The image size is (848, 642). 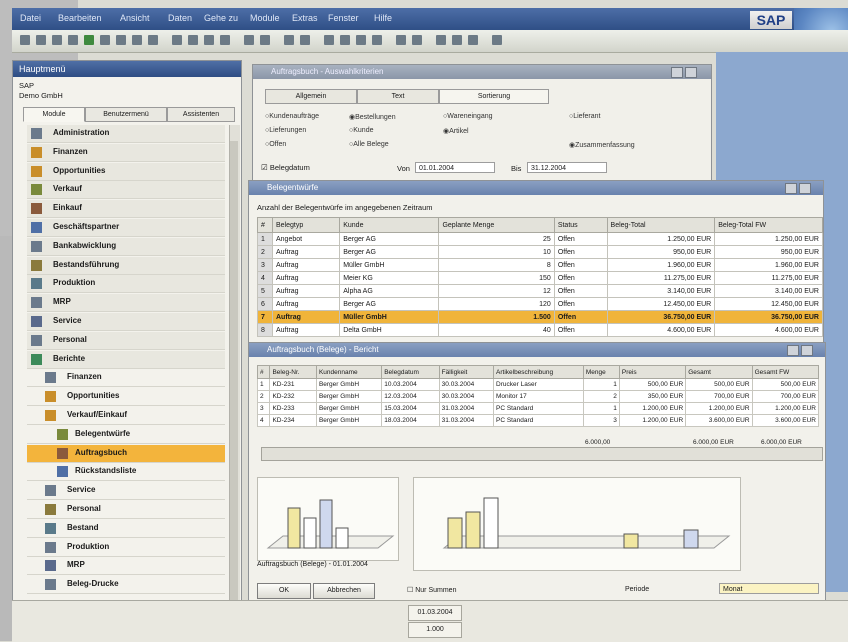 What do you see at coordinates (602, 145) in the screenshot?
I see `radio-zusammenfassung: Zusammenfassung` at bounding box center [602, 145].